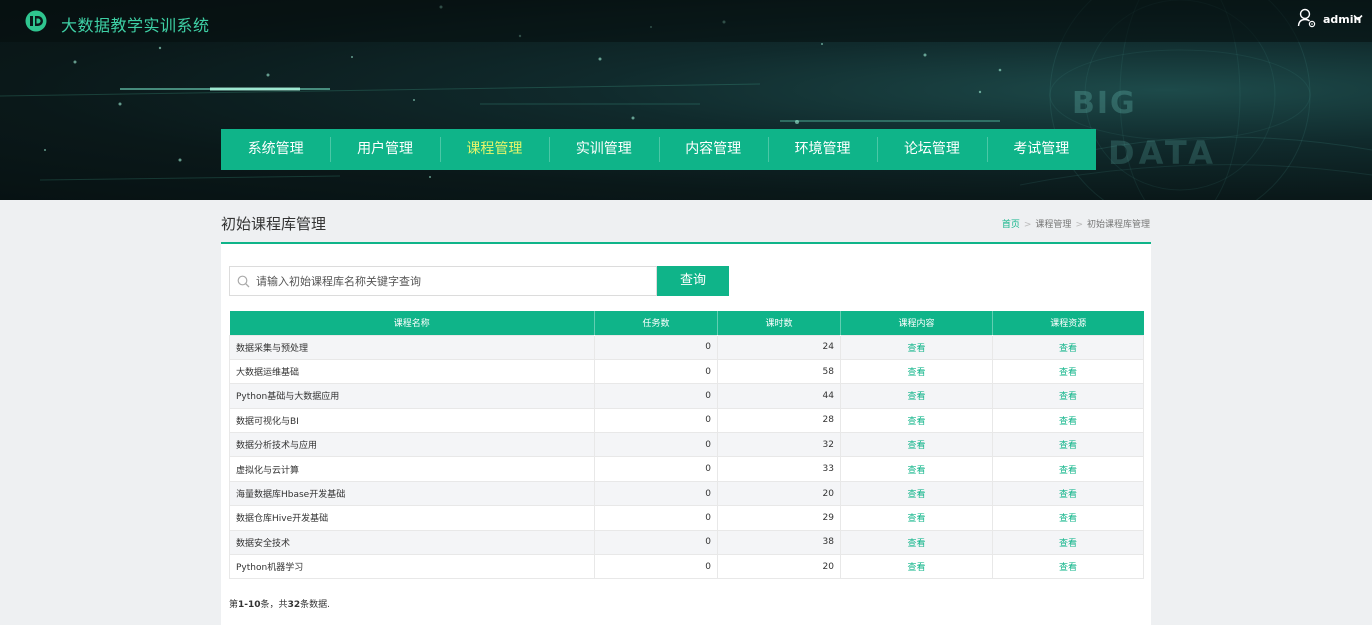  I want to click on table-row: 海量数据库Hbase开发基础 0 20 查看 查看, so click(686, 493).